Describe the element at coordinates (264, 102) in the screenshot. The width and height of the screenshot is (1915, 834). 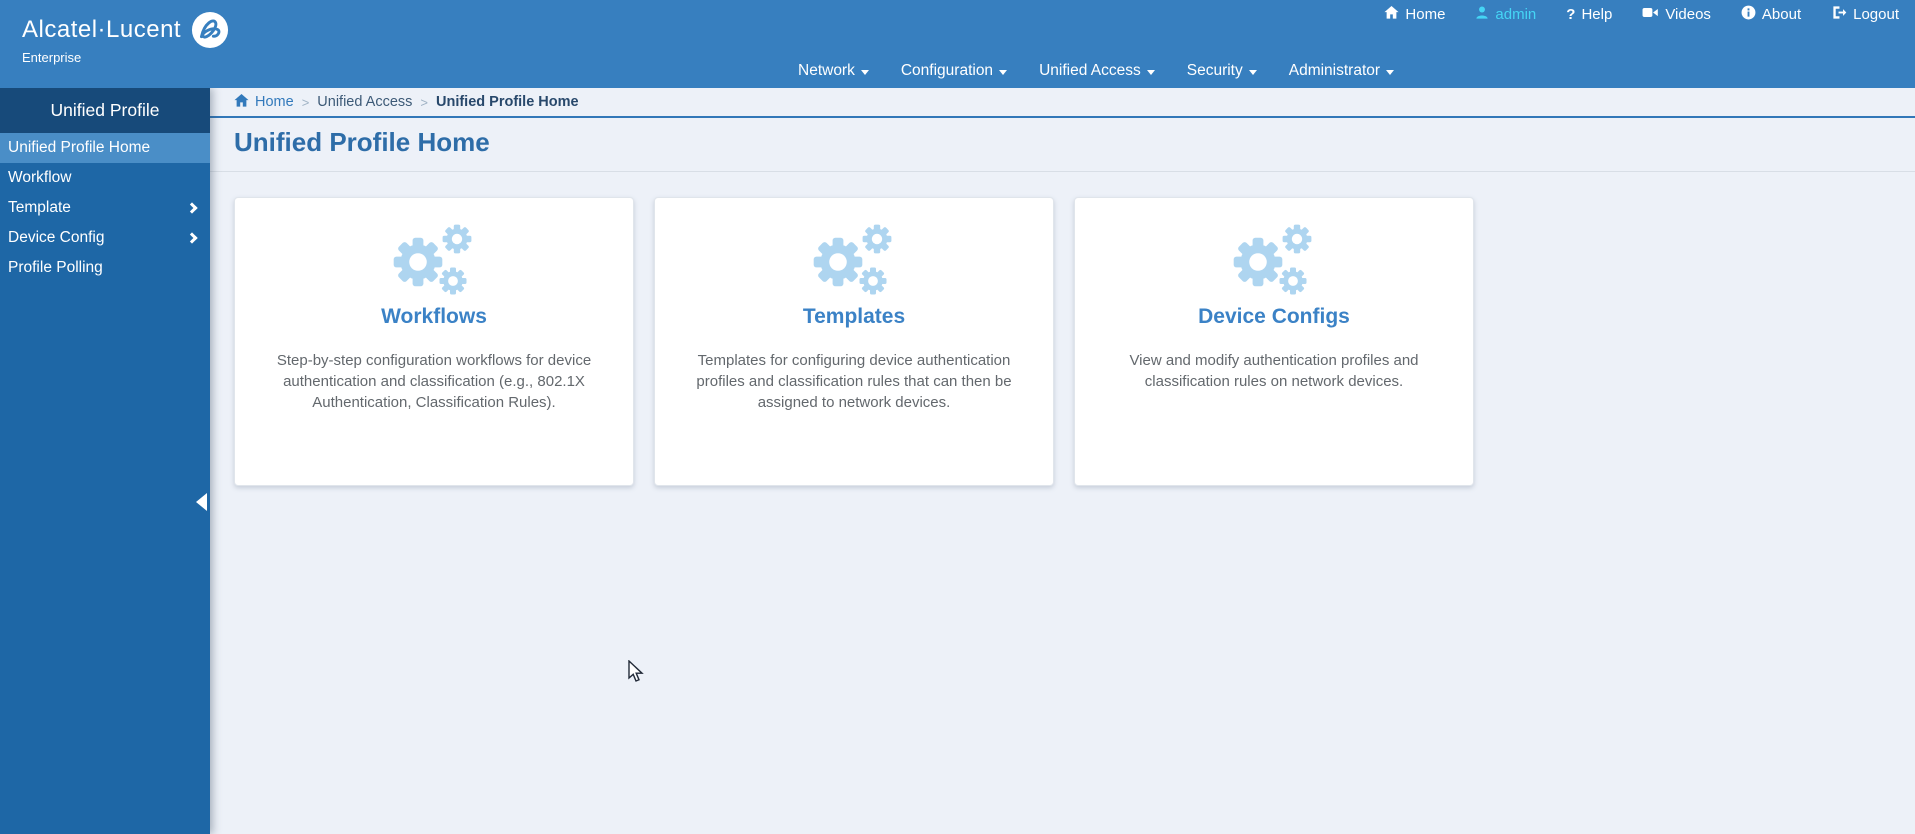
I see `breadcrumb-home-link: Home` at that location.